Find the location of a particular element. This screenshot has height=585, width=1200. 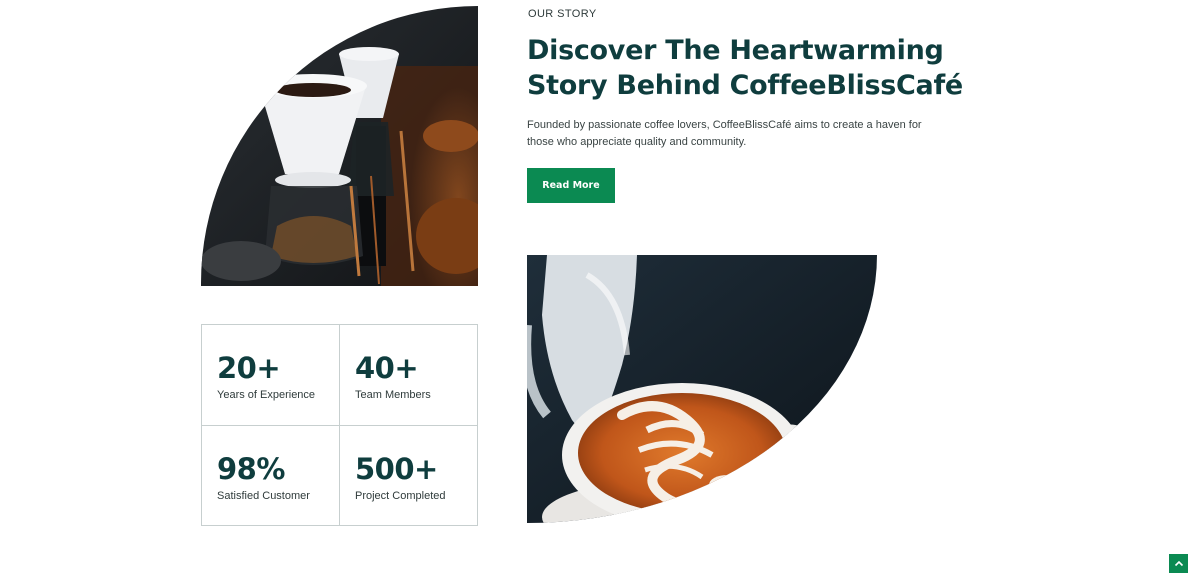

stat-label: Team Members is located at coordinates (393, 395).